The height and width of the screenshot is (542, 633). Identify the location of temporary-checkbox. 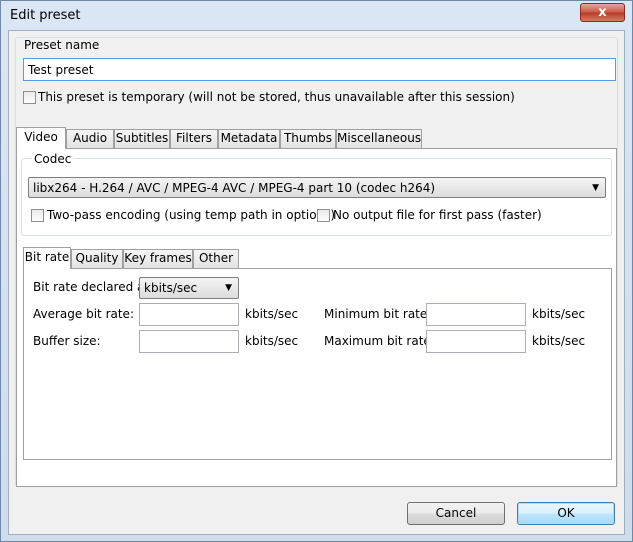
(29, 97).